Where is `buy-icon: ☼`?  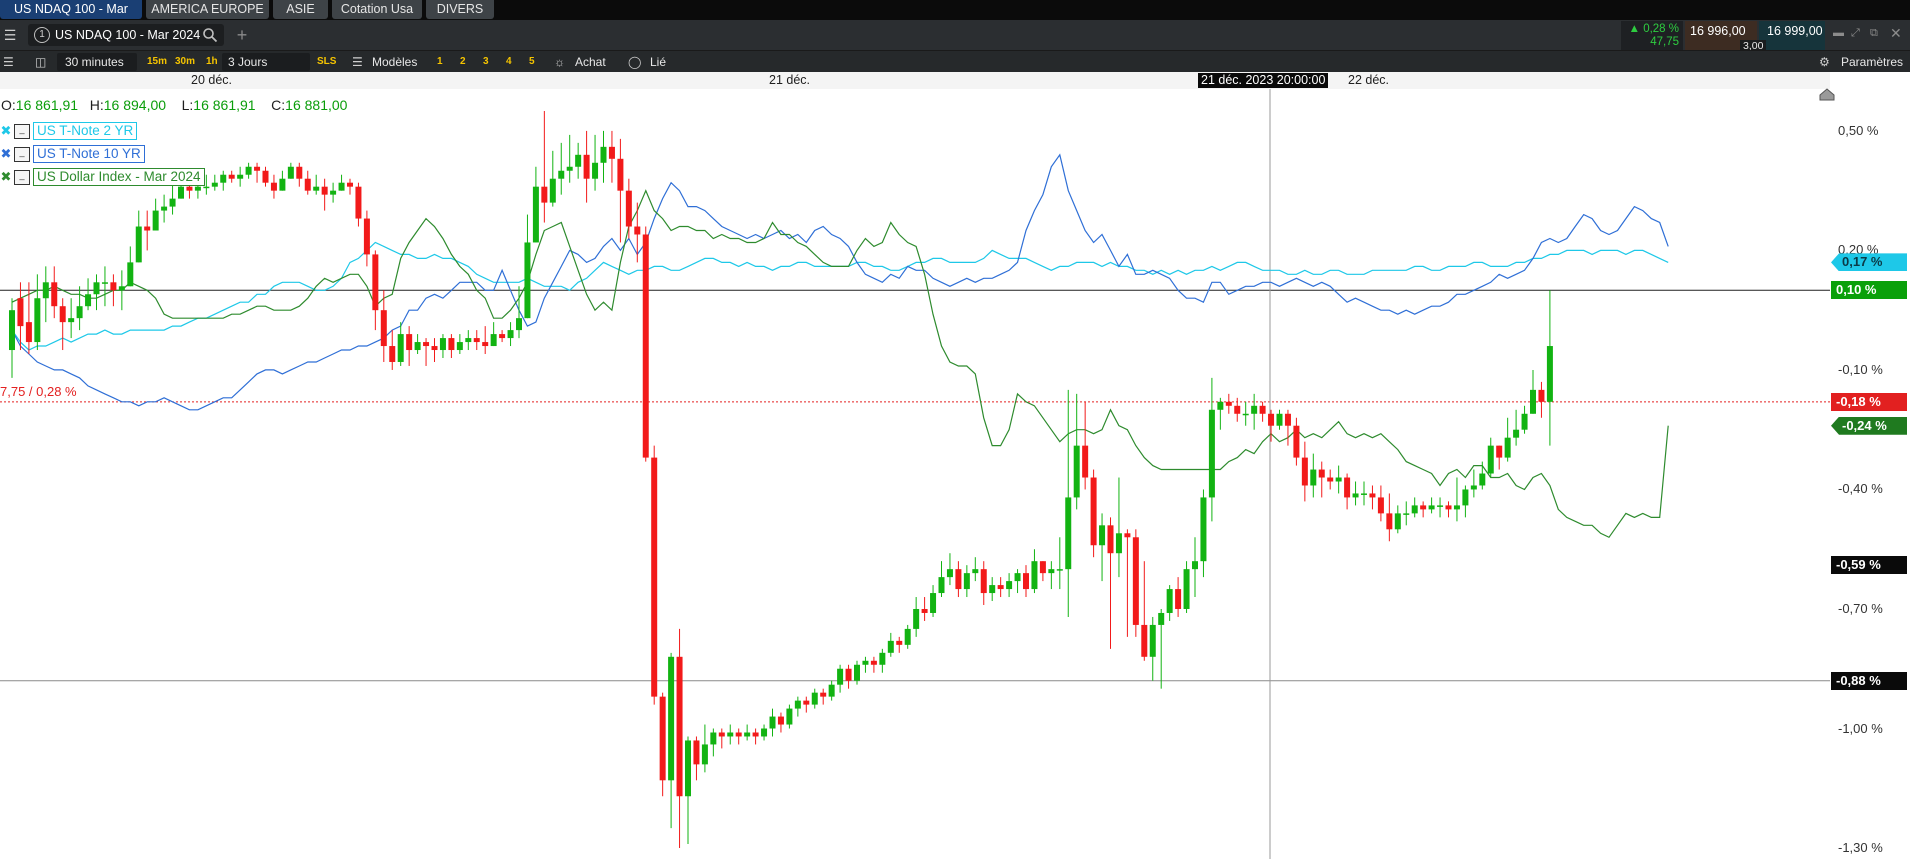
buy-icon: ☼ is located at coordinates (559, 62).